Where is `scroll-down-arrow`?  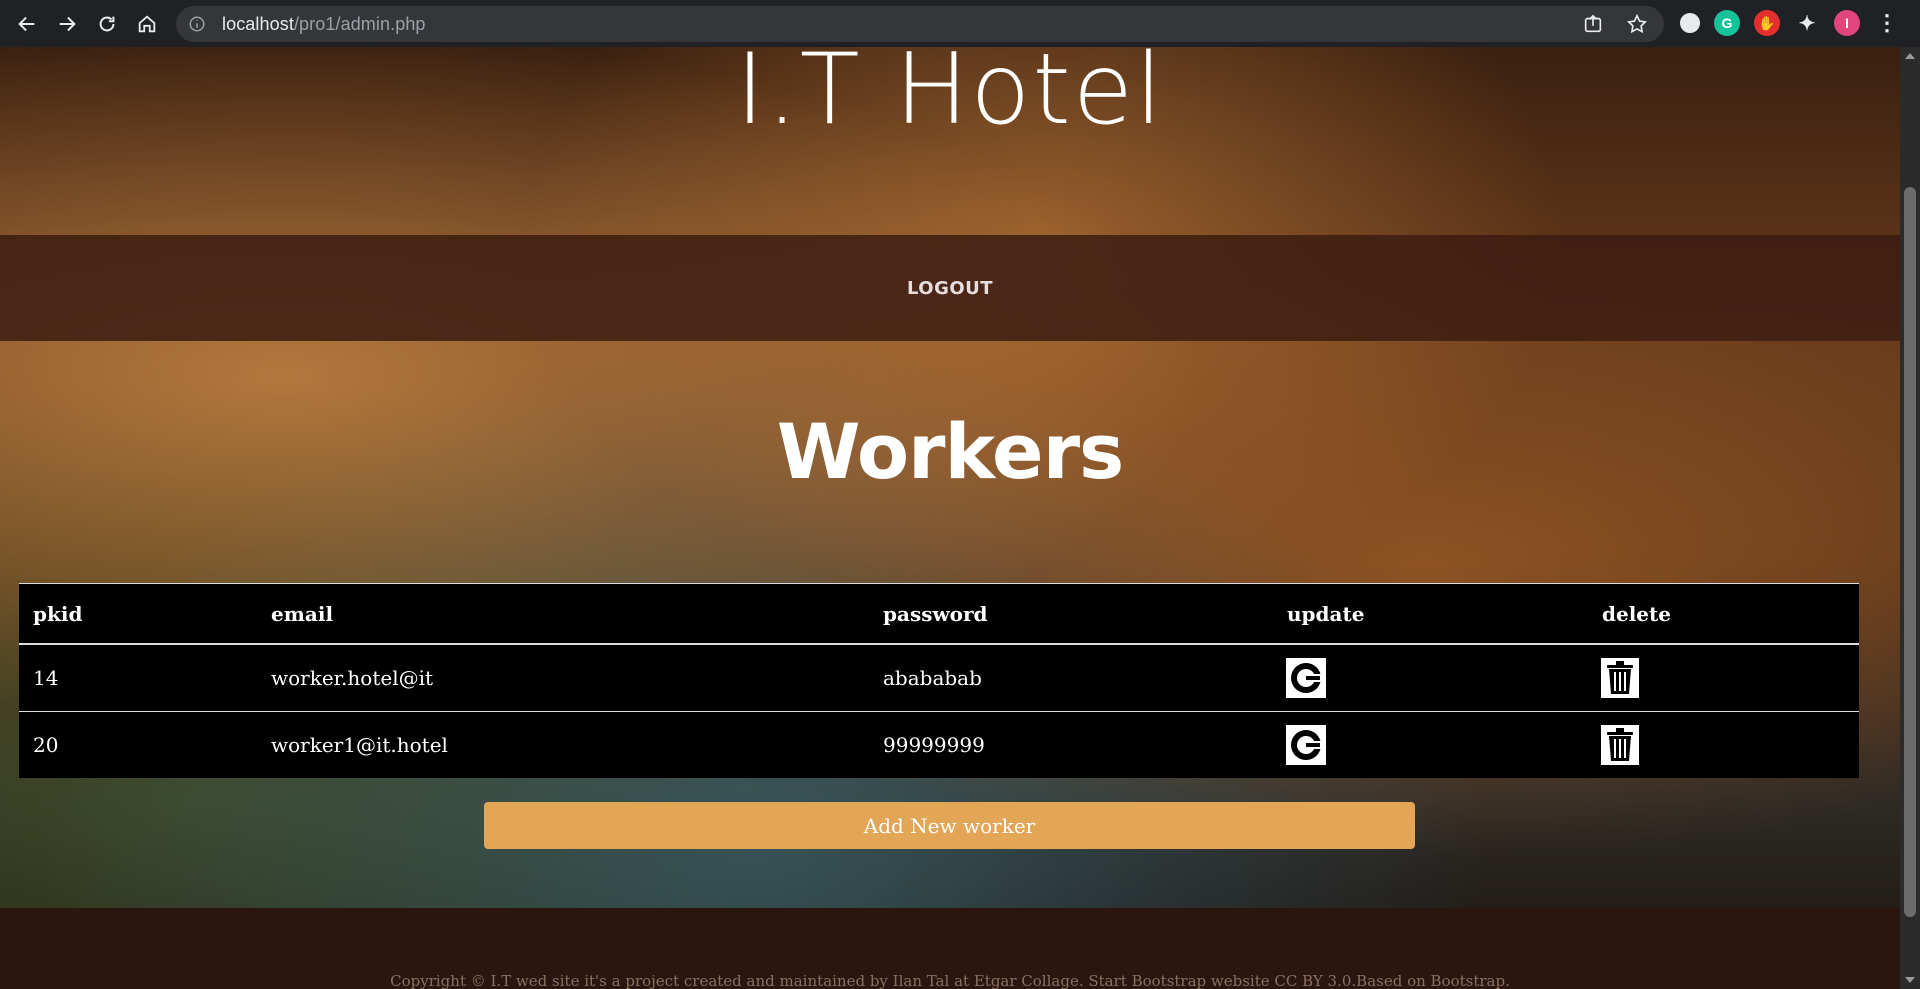 scroll-down-arrow is located at coordinates (1910, 980).